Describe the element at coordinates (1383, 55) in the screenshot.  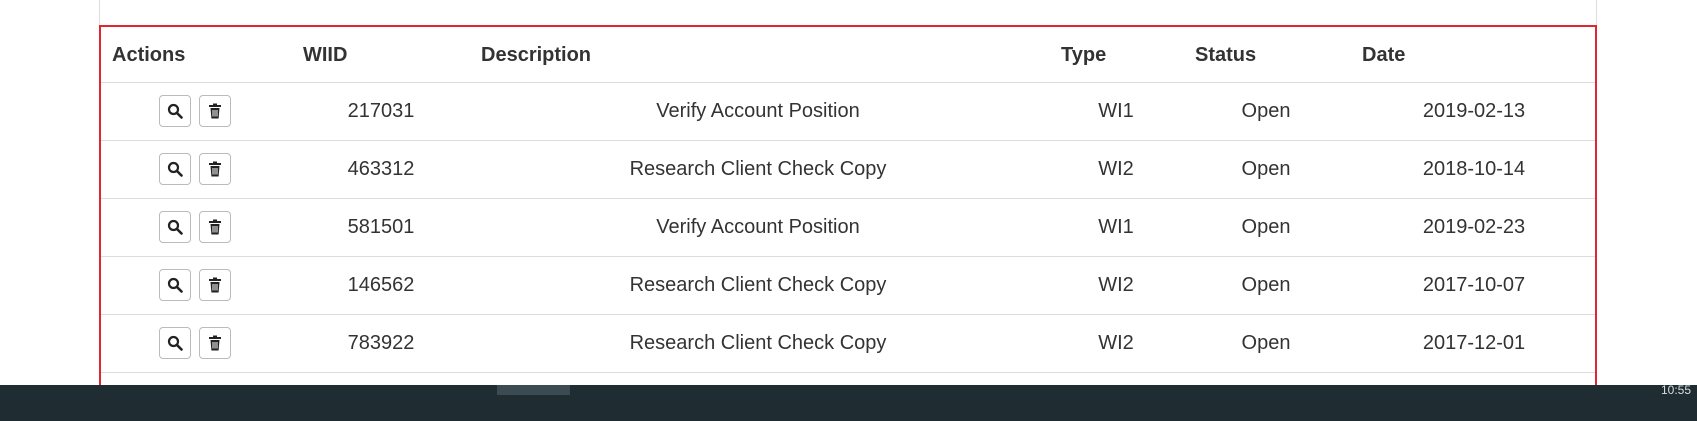
I see `column-header-date: Date` at that location.